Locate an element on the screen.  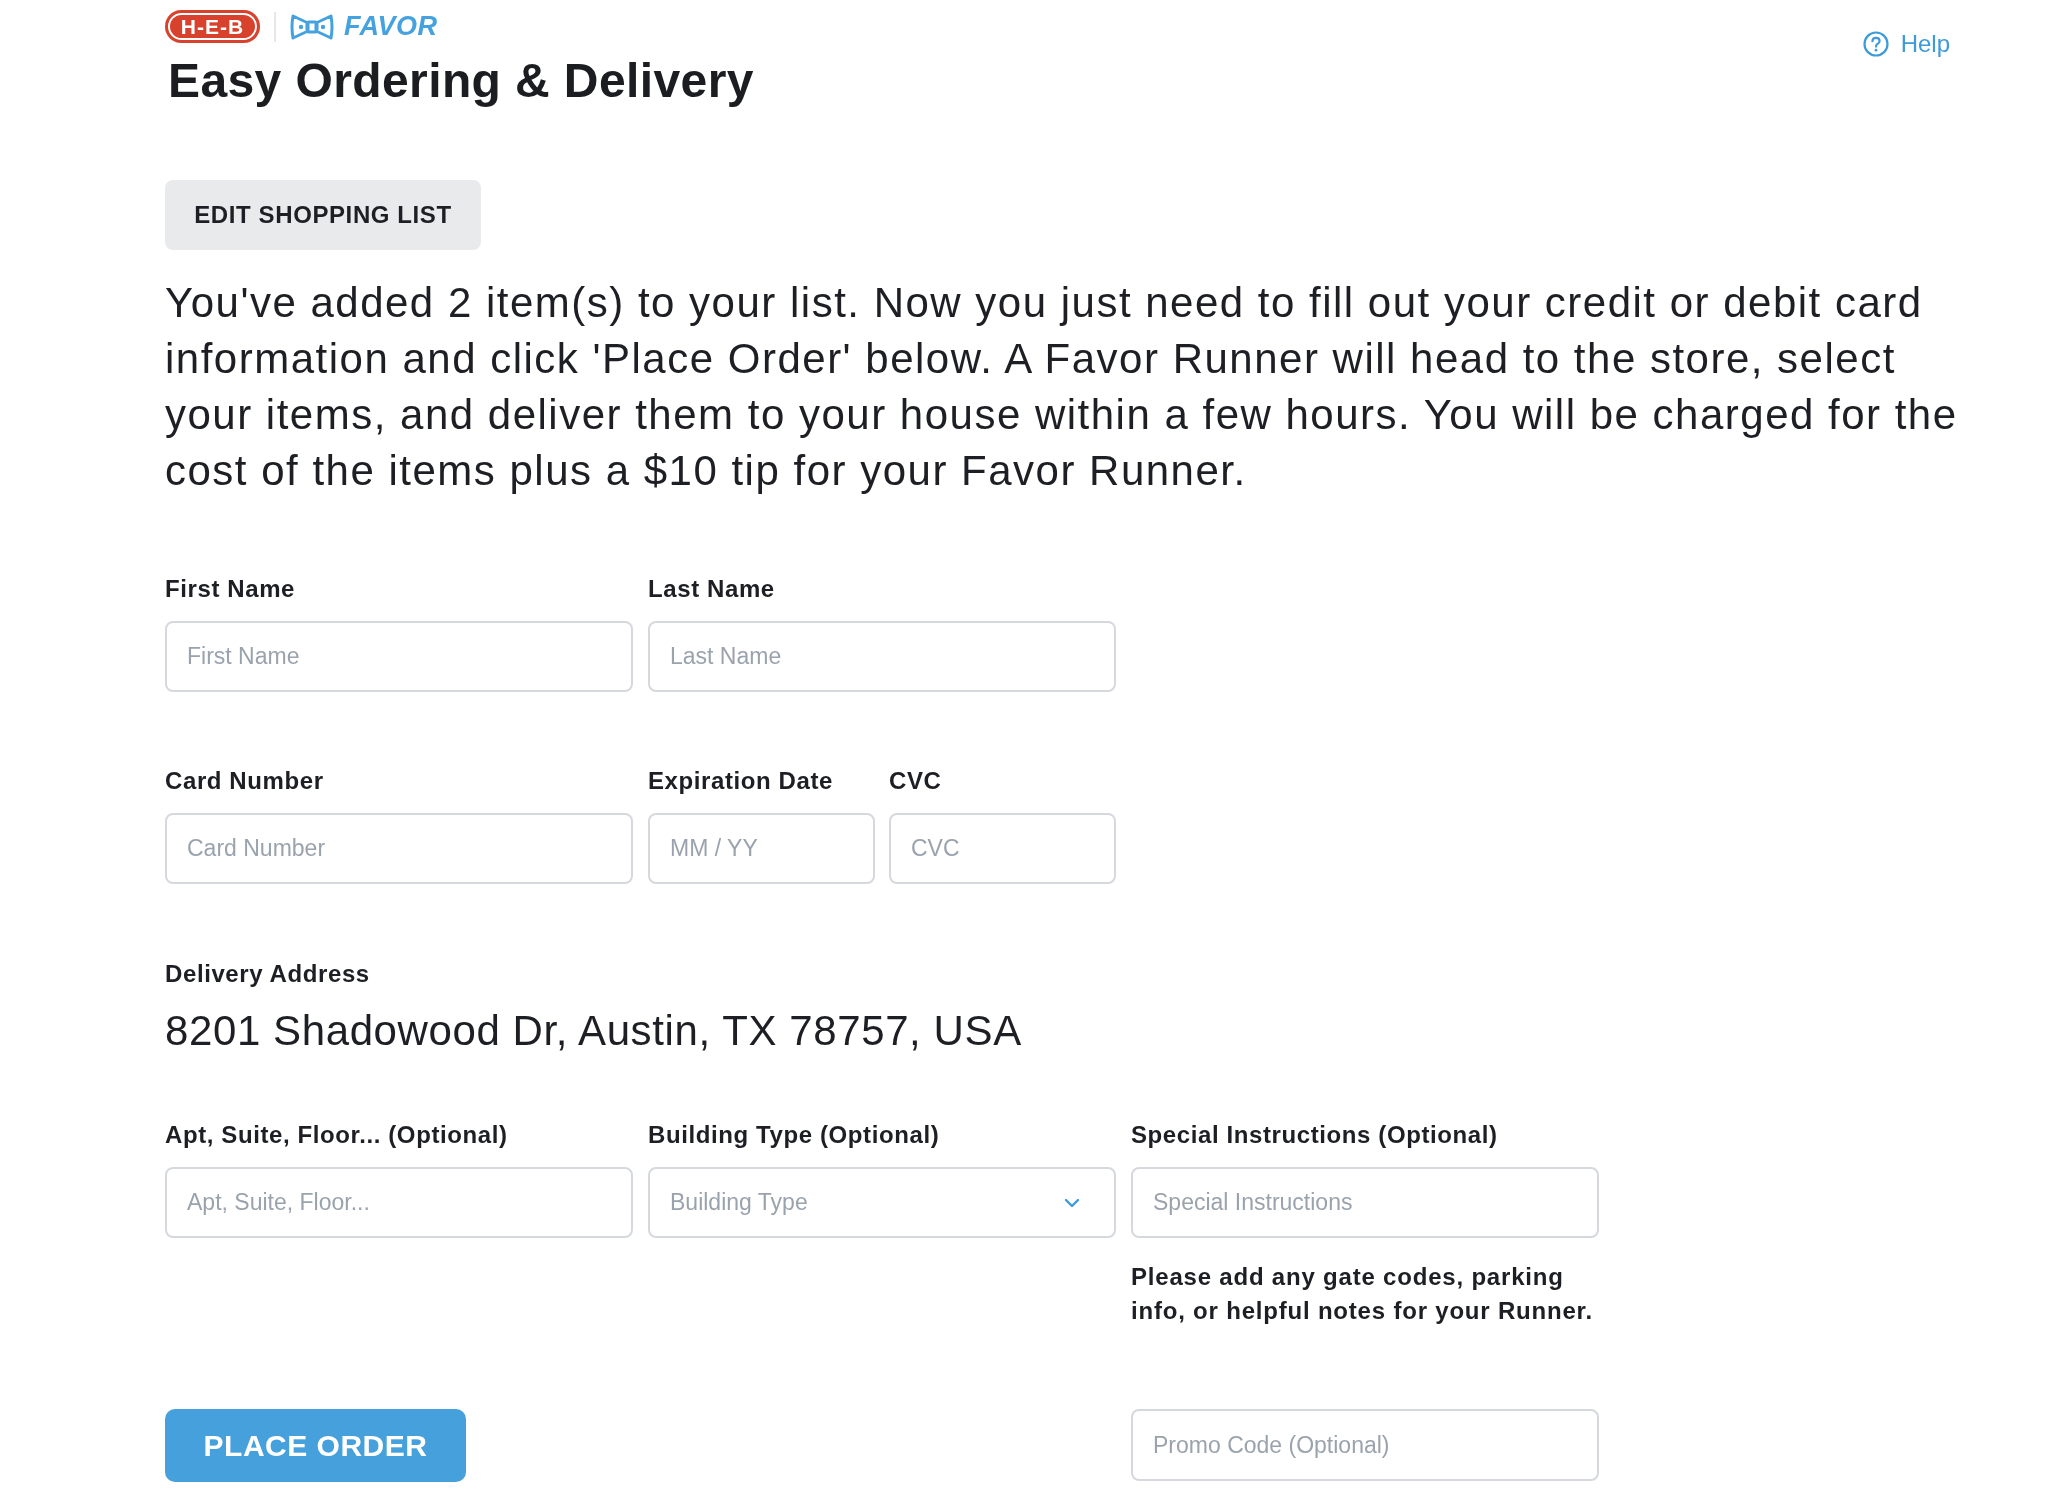
chevron-down-icon is located at coordinates (1072, 1202).